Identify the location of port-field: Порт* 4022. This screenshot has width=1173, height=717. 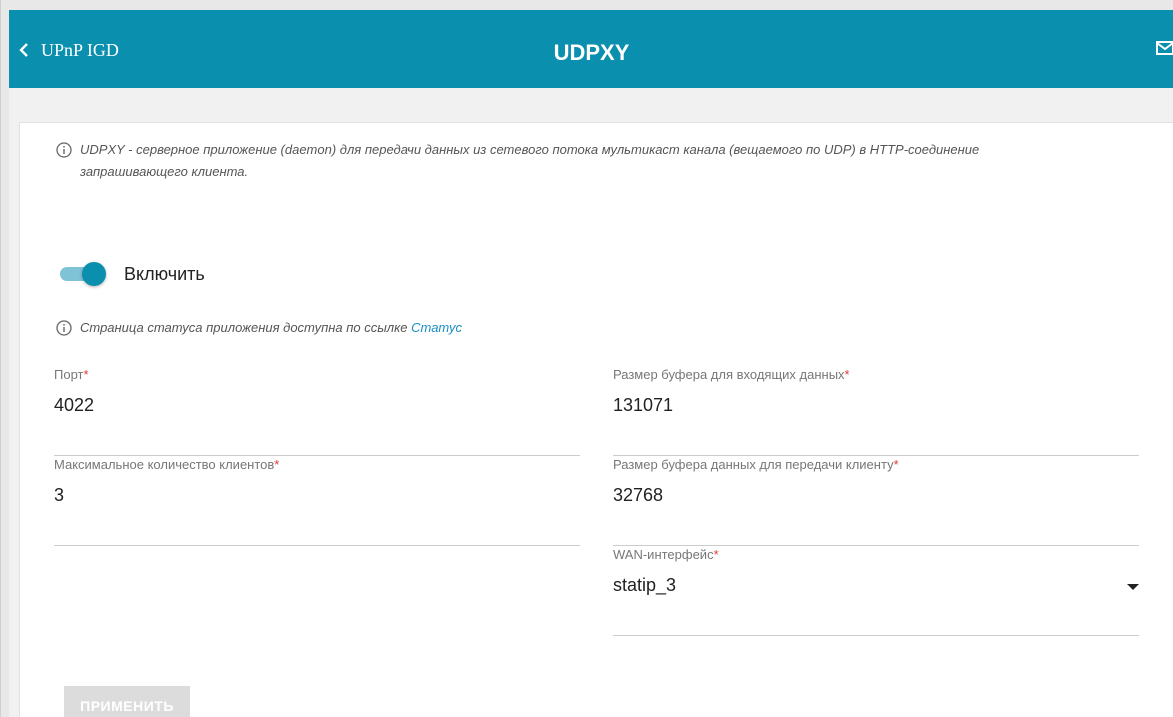
(317, 411).